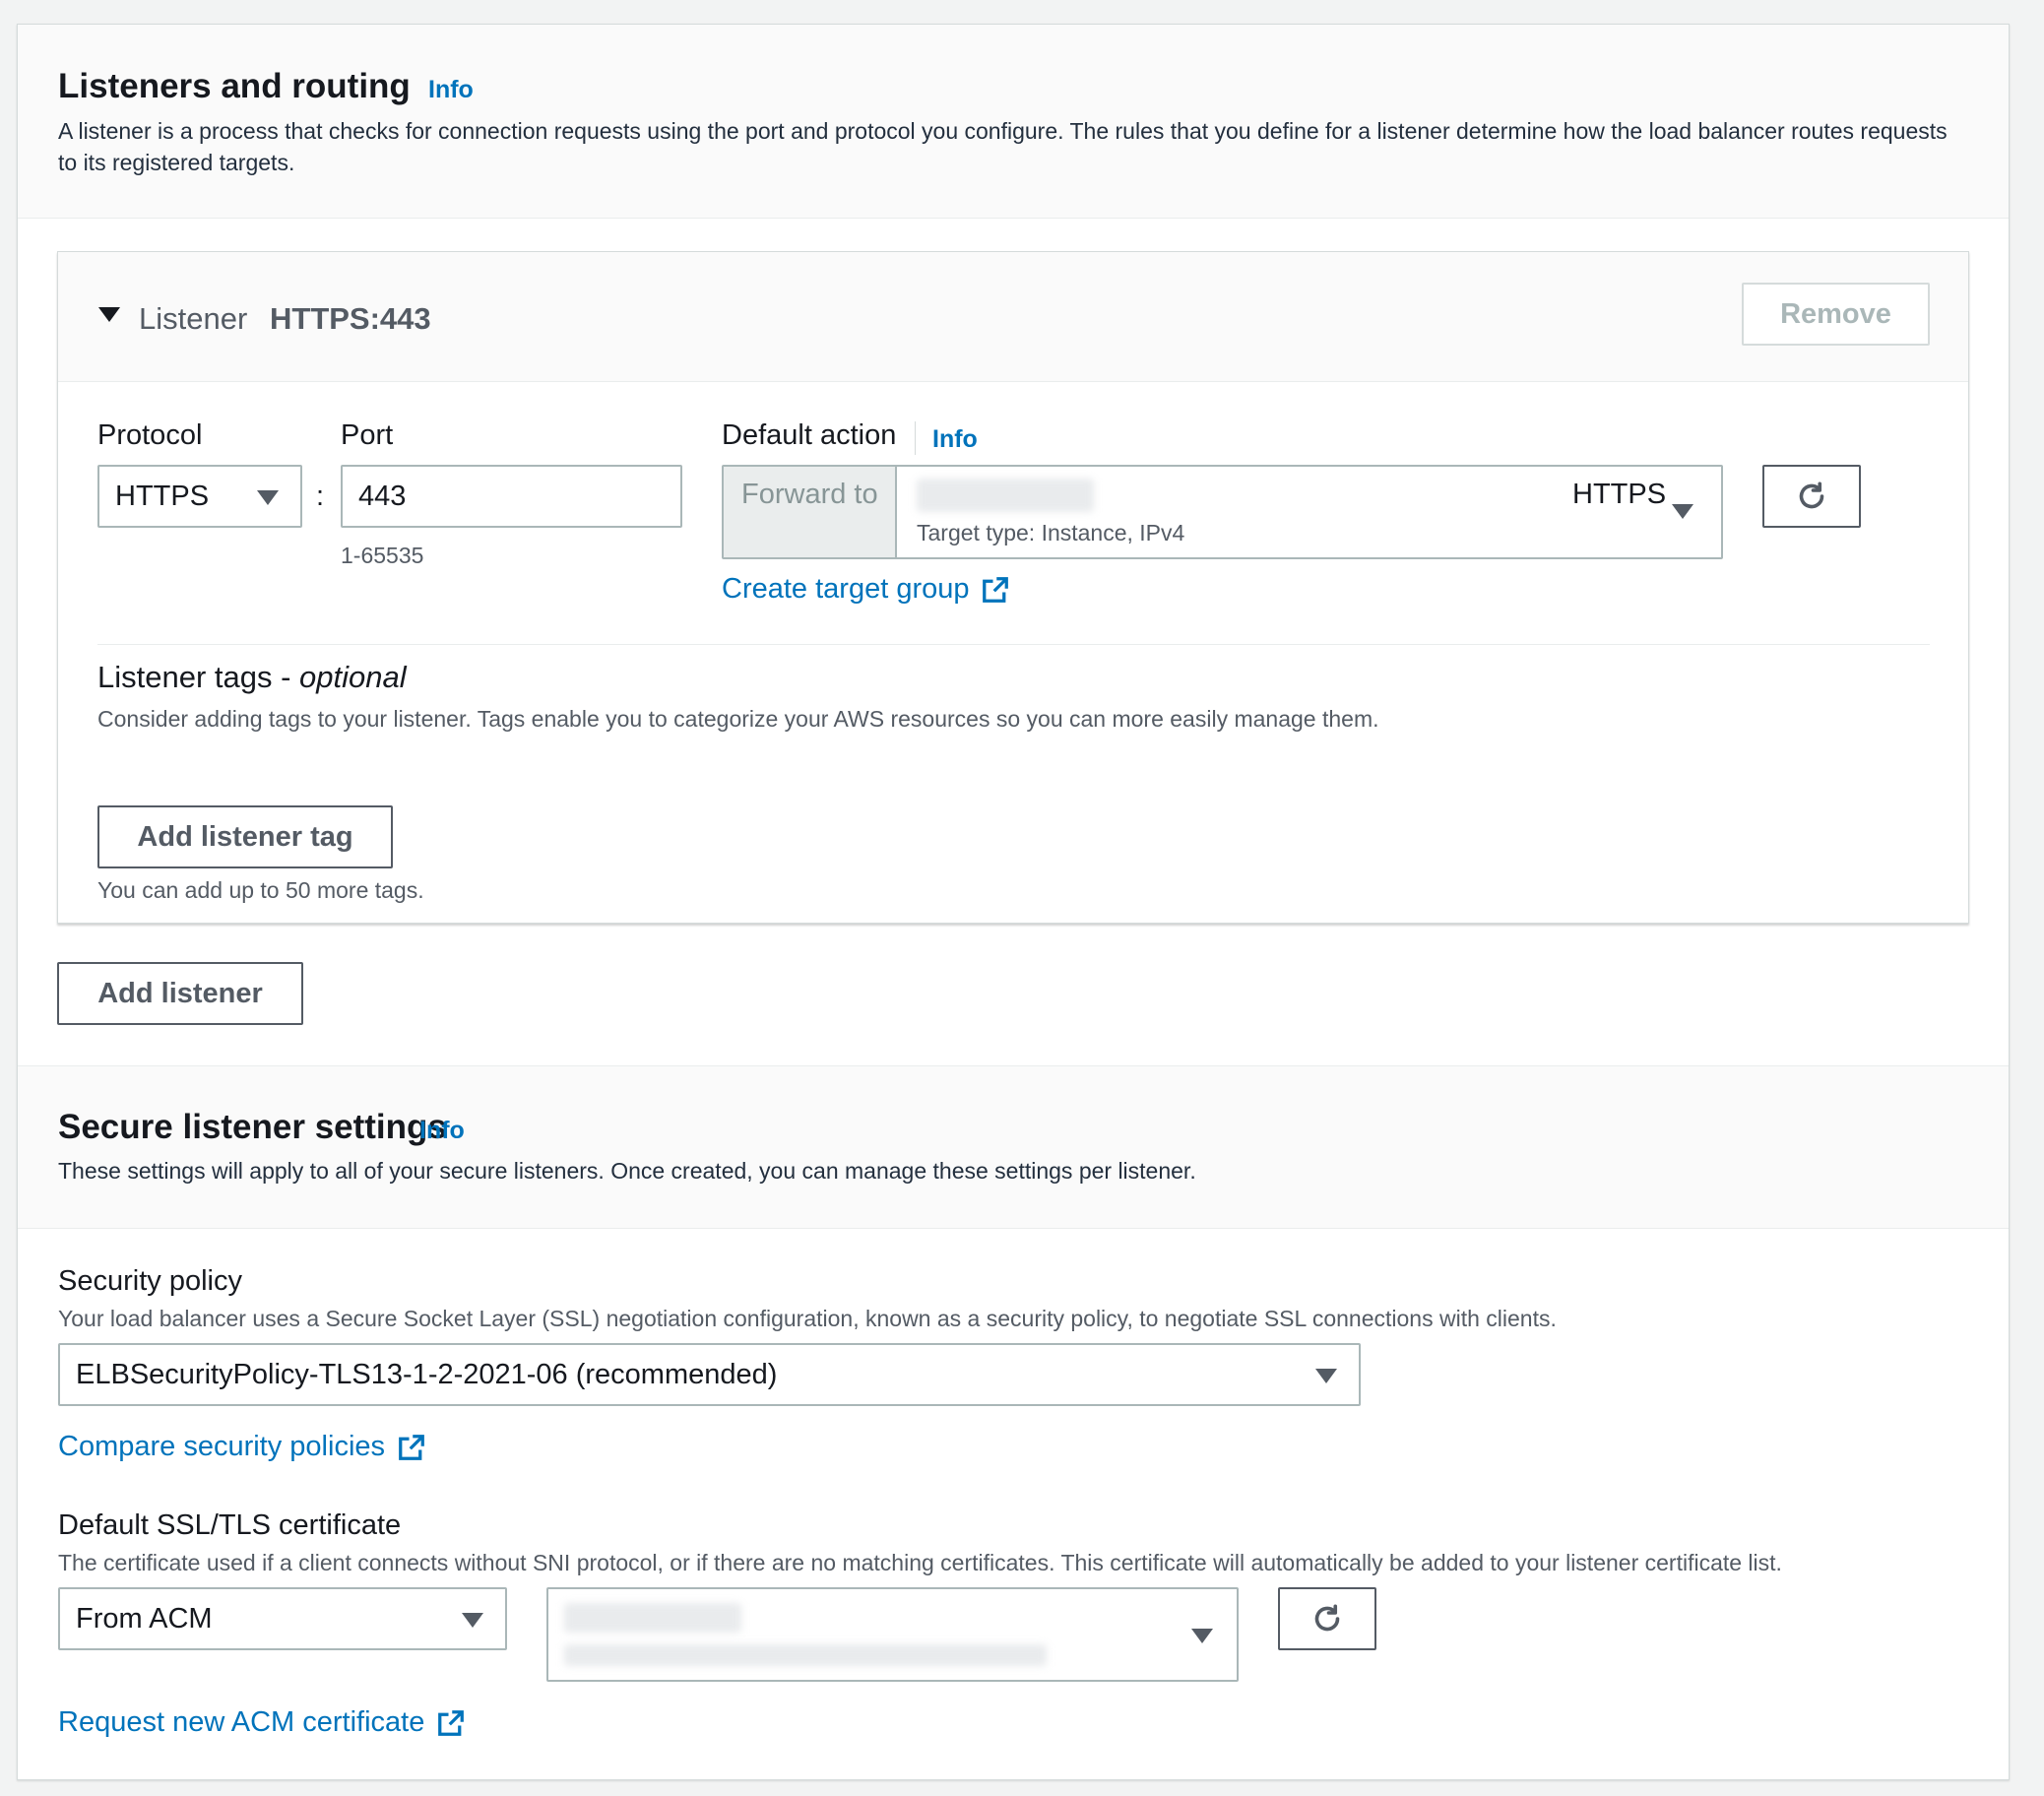 Image resolution: width=2044 pixels, height=1796 pixels. Describe the element at coordinates (892, 1634) in the screenshot. I see `certificate-select` at that location.